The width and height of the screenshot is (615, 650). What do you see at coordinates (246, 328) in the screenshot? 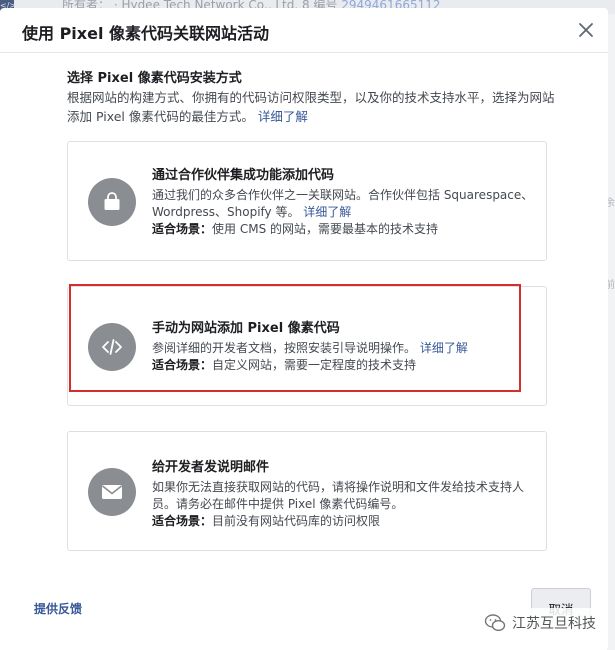
I see `option-card-title: 手动为网站添加 Pixel 像素代码` at bounding box center [246, 328].